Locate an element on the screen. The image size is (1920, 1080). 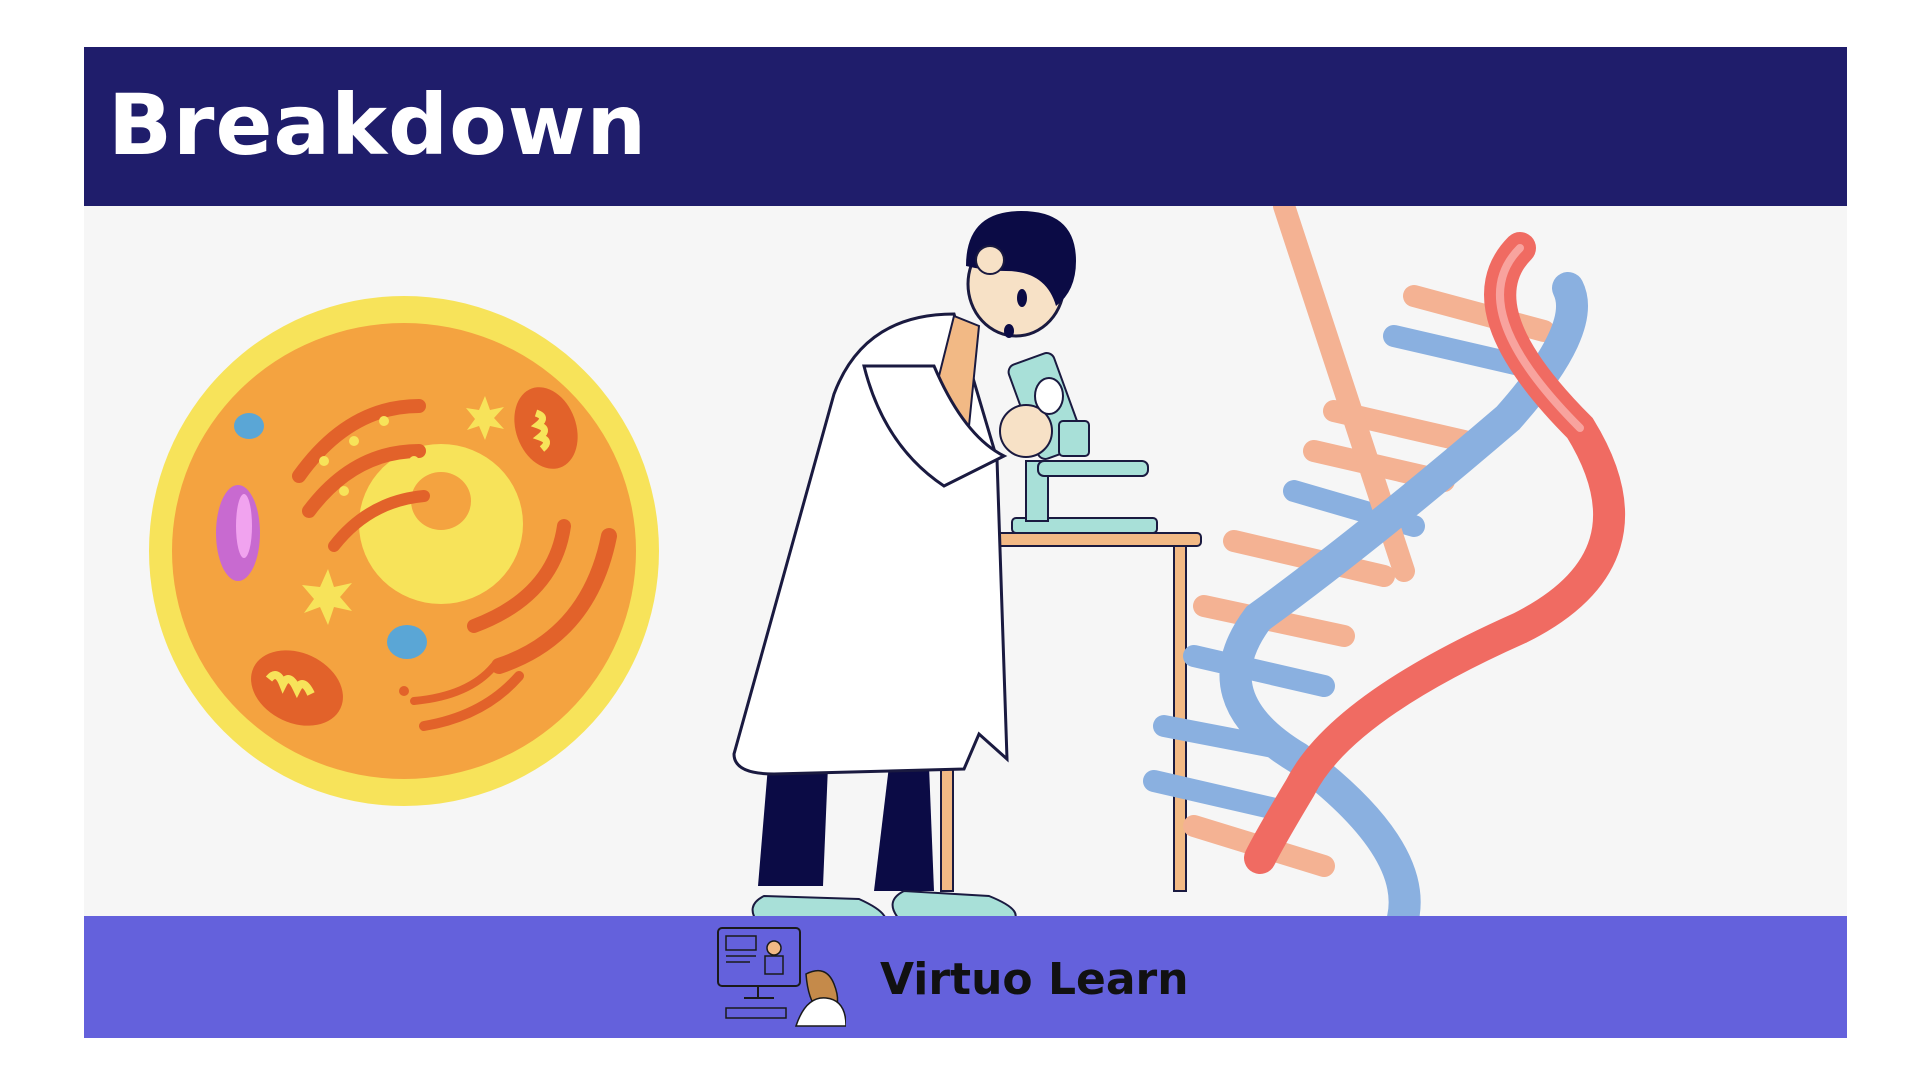
online-learning-icon is located at coordinates (781, 977).